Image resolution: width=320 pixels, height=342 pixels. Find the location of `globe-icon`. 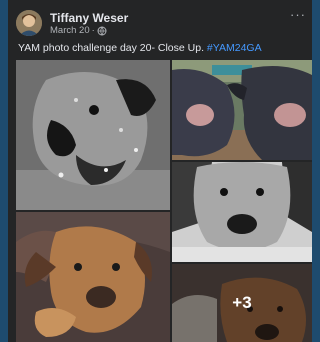

globe-icon is located at coordinates (102, 31).